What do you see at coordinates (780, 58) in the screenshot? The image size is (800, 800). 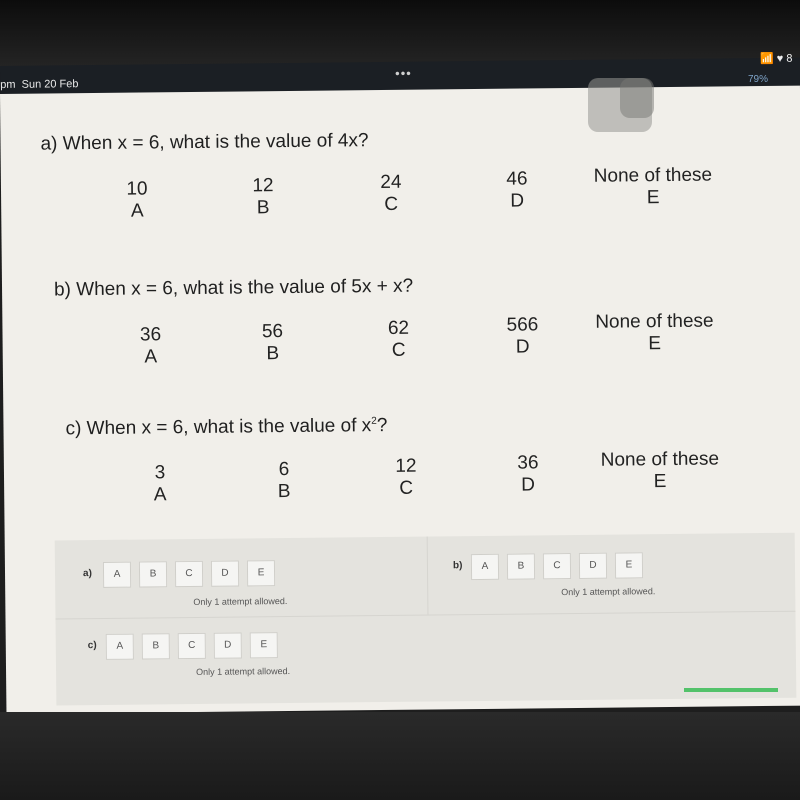 I see `heart-icon: ♥` at bounding box center [780, 58].